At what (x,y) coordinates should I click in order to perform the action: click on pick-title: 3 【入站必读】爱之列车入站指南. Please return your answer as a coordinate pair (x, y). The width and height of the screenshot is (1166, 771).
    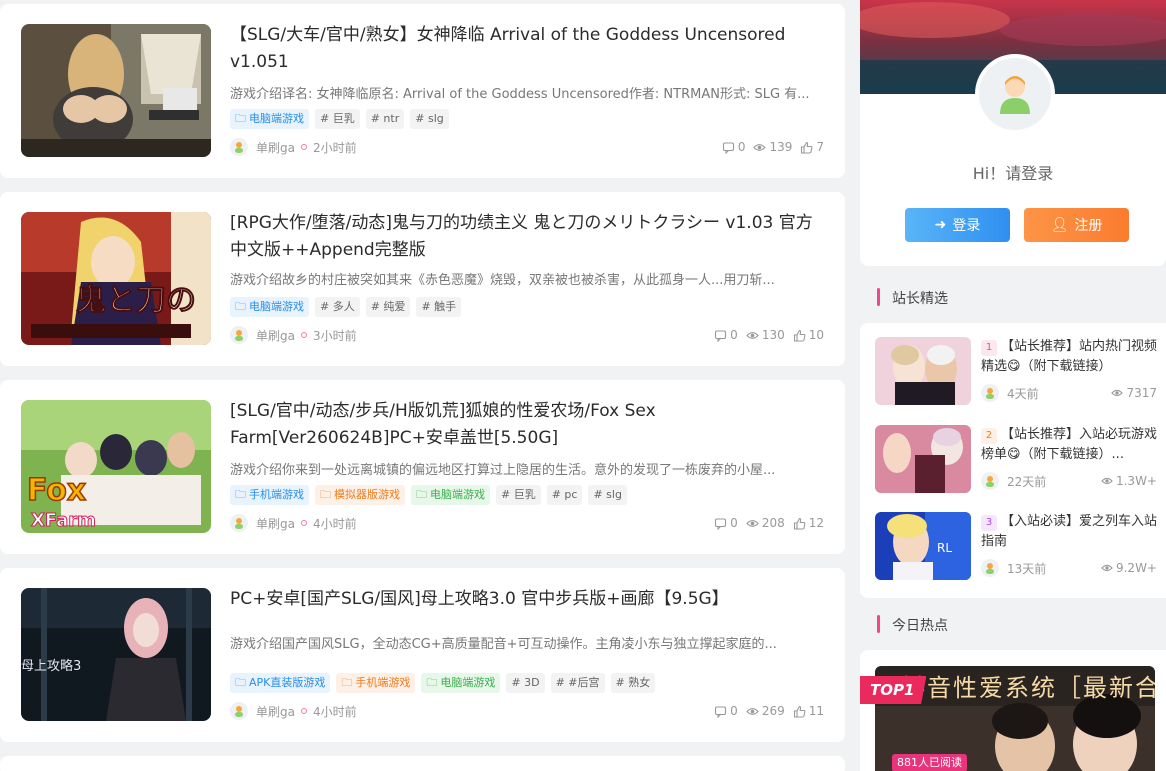
    Looking at the image, I should click on (1071, 532).